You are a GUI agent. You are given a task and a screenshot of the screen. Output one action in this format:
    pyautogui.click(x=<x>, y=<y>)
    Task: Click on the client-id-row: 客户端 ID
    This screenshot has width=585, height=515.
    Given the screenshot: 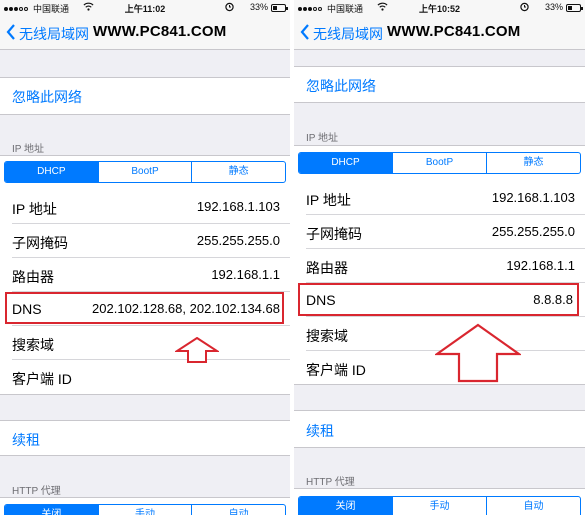 What is the action you would take?
    pyautogui.click(x=145, y=377)
    